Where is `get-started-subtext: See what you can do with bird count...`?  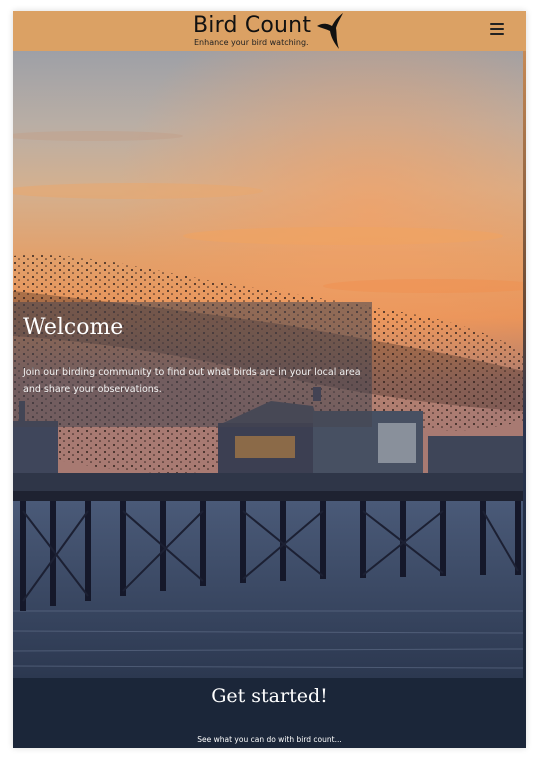
get-started-subtext: See what you can do with bird count... is located at coordinates (269, 739).